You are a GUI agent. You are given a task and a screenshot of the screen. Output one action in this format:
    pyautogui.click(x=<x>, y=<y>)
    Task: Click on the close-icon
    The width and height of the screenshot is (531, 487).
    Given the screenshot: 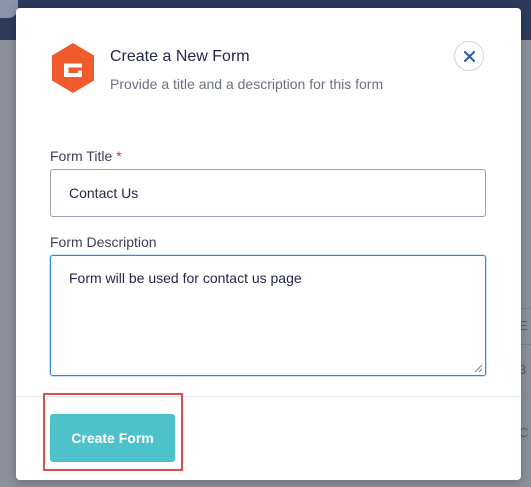 What is the action you would take?
    pyautogui.click(x=469, y=56)
    